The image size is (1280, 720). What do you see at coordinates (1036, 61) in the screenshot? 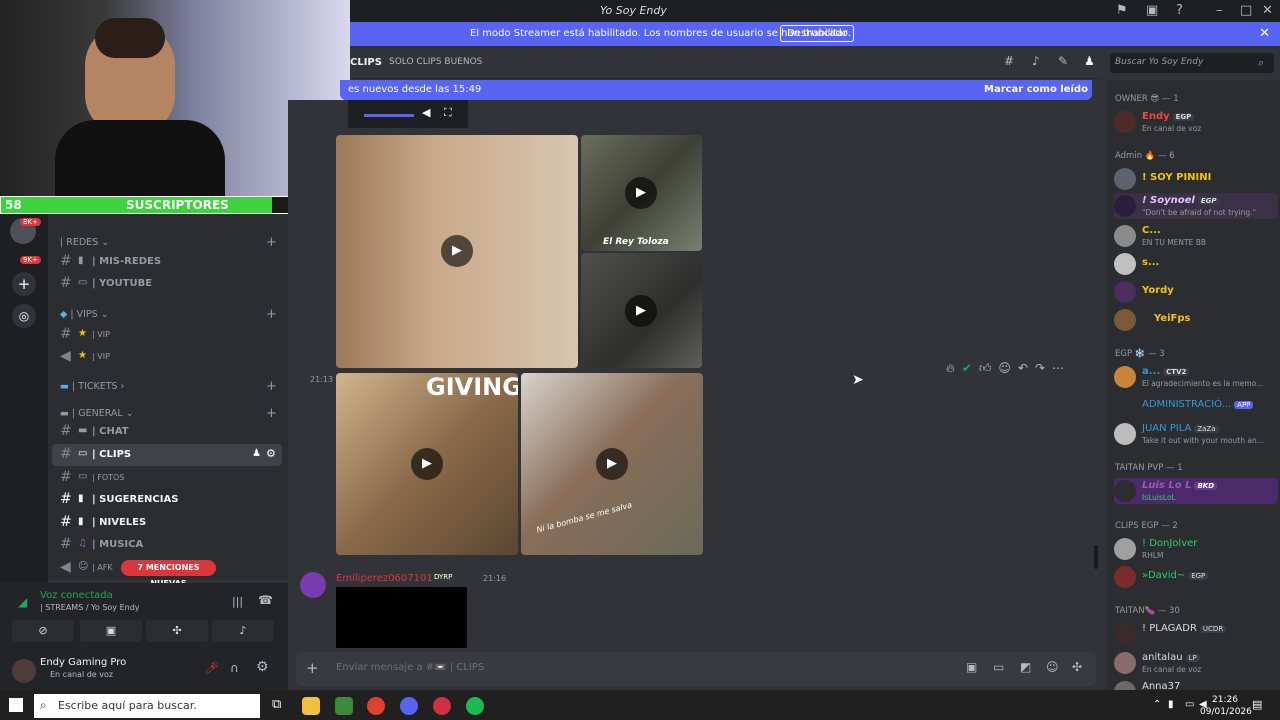
I see `bell-icon: ♪` at bounding box center [1036, 61].